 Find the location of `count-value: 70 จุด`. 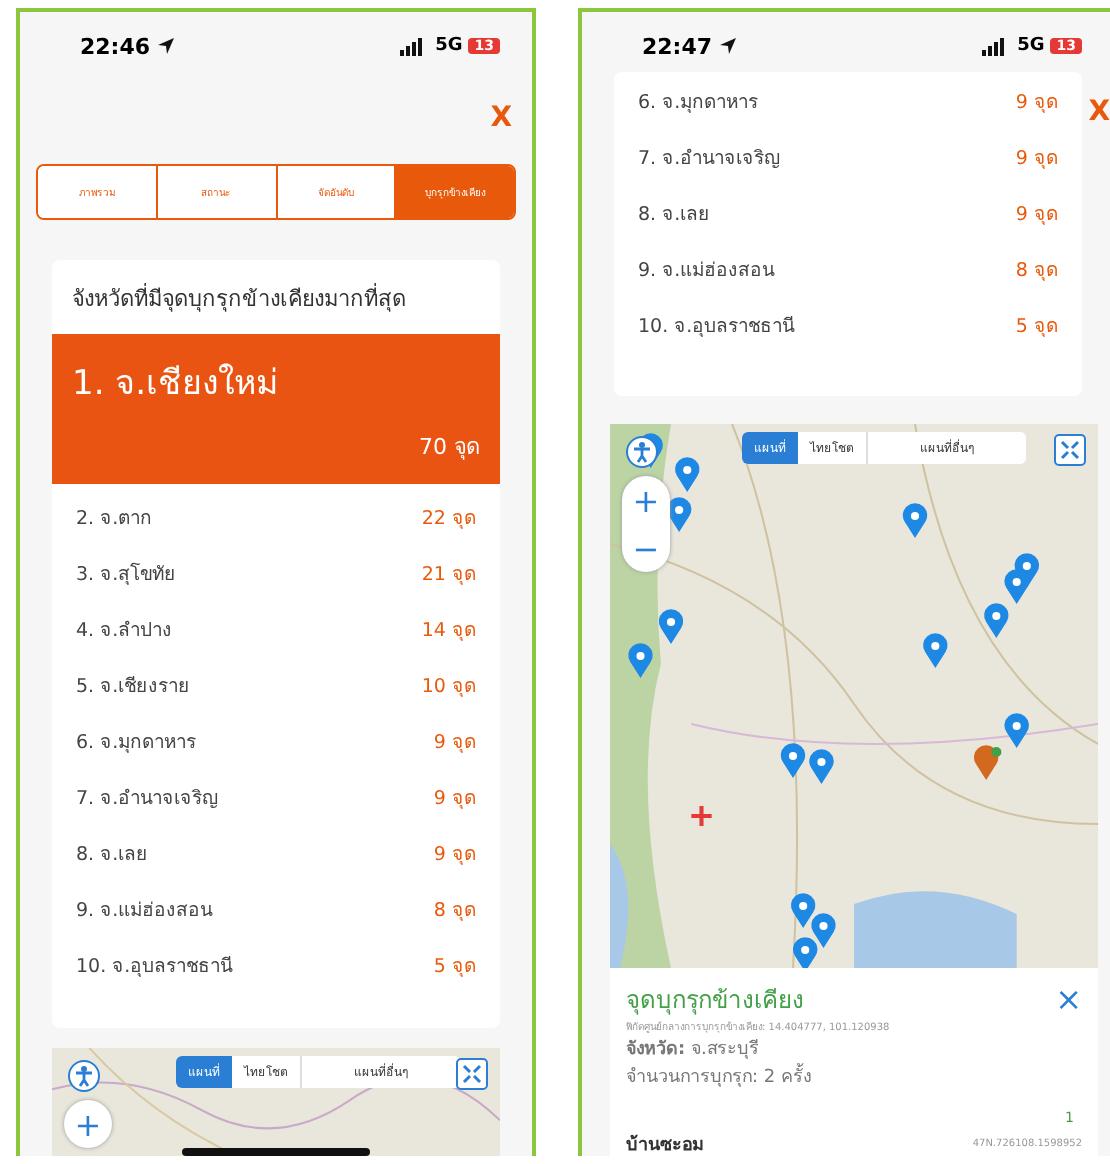

count-value: 70 จุด is located at coordinates (449, 448).